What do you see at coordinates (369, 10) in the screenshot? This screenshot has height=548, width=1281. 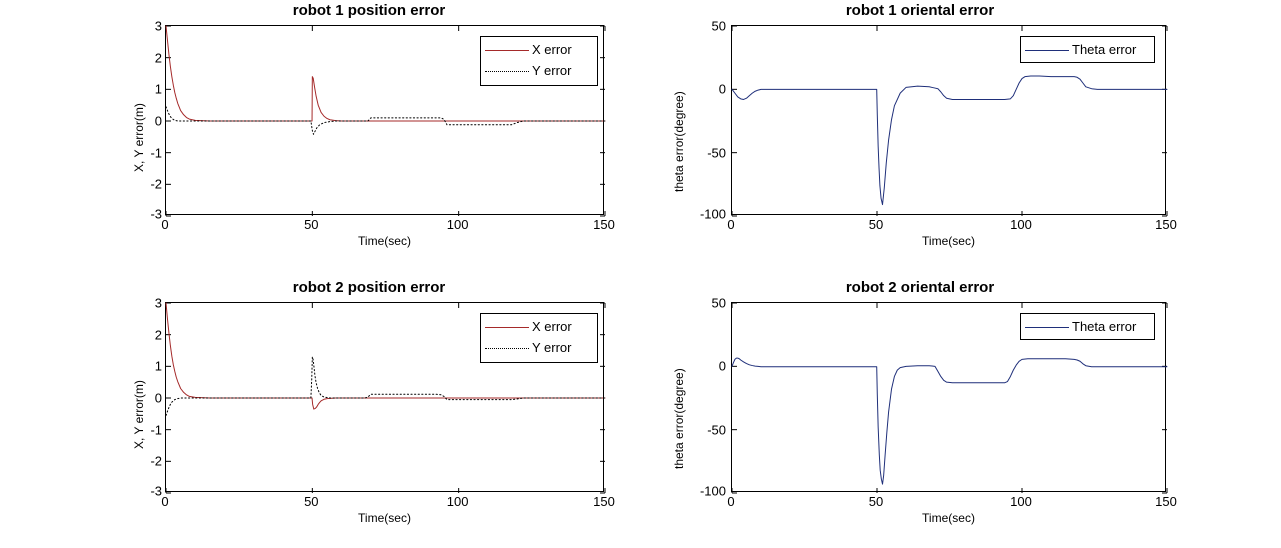 I see `panel-title: robot 1 position error` at bounding box center [369, 10].